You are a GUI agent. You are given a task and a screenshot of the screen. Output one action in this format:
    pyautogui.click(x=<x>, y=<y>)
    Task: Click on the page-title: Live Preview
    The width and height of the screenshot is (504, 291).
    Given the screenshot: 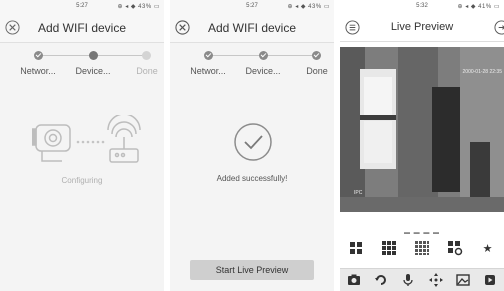 What is the action you would take?
    pyautogui.click(x=422, y=27)
    